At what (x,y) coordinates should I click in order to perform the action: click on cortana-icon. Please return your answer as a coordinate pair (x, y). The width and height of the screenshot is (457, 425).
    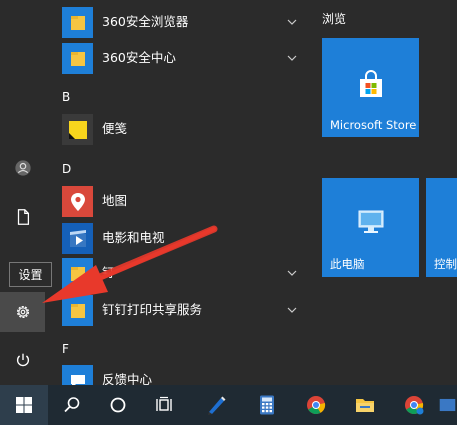
    Looking at the image, I should click on (118, 405).